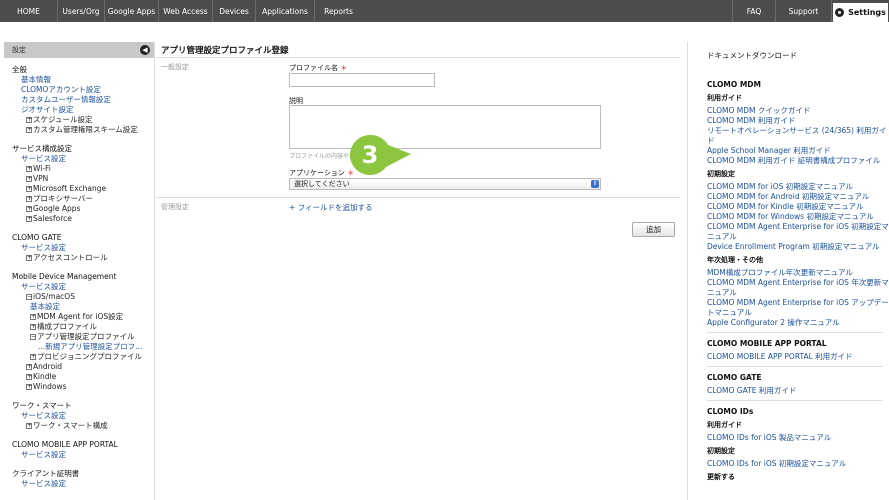  Describe the element at coordinates (804, 11) in the screenshot. I see `nav-support: Support` at that location.